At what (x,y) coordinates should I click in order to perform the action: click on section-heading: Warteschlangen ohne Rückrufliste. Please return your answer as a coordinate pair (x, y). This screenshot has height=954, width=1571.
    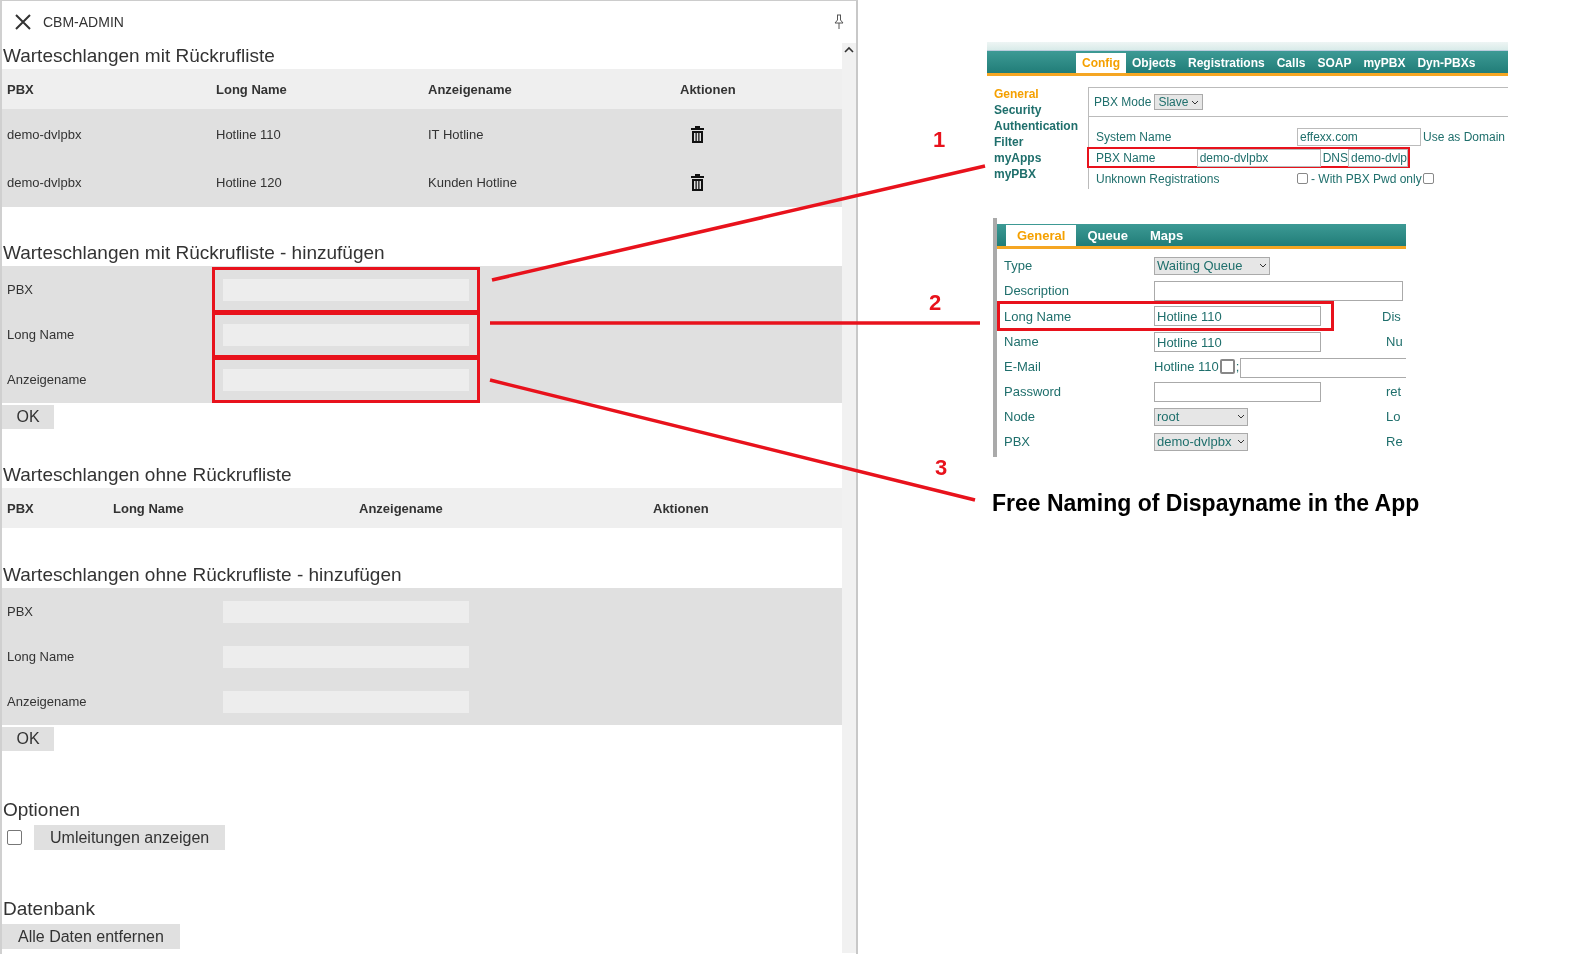
    Looking at the image, I should click on (147, 475).